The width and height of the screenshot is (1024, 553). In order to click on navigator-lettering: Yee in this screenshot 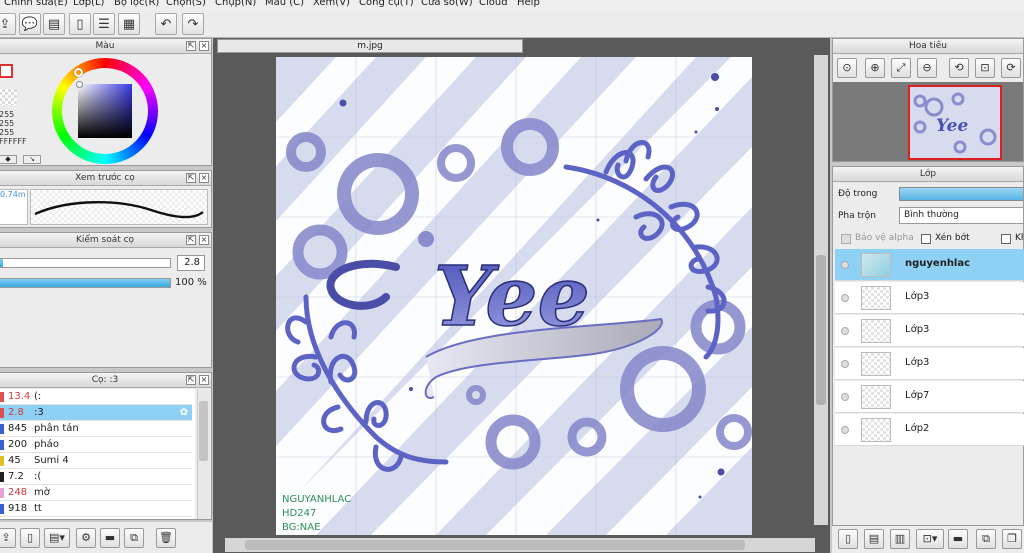, I will do `click(952, 126)`.